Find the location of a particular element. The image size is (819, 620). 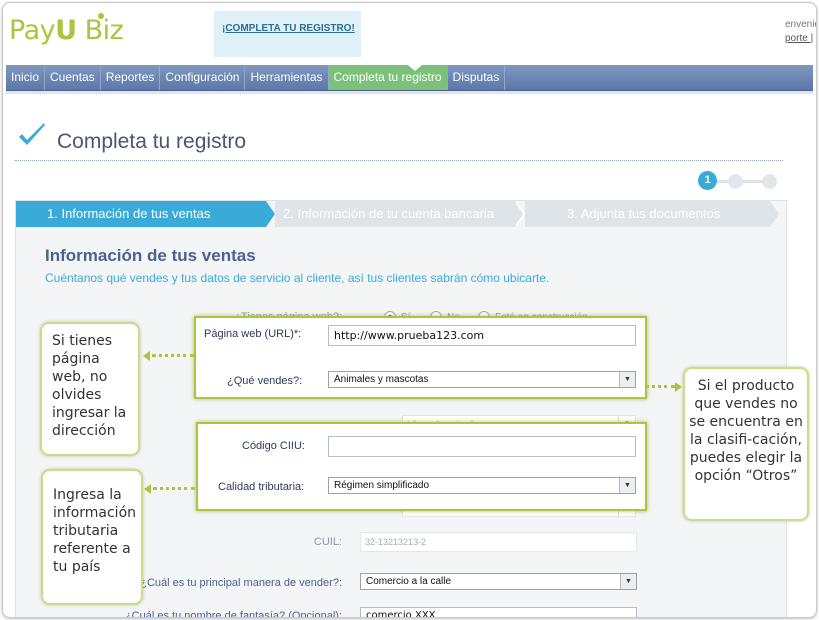

sell-method-value: Comercio a la calle is located at coordinates (409, 581).